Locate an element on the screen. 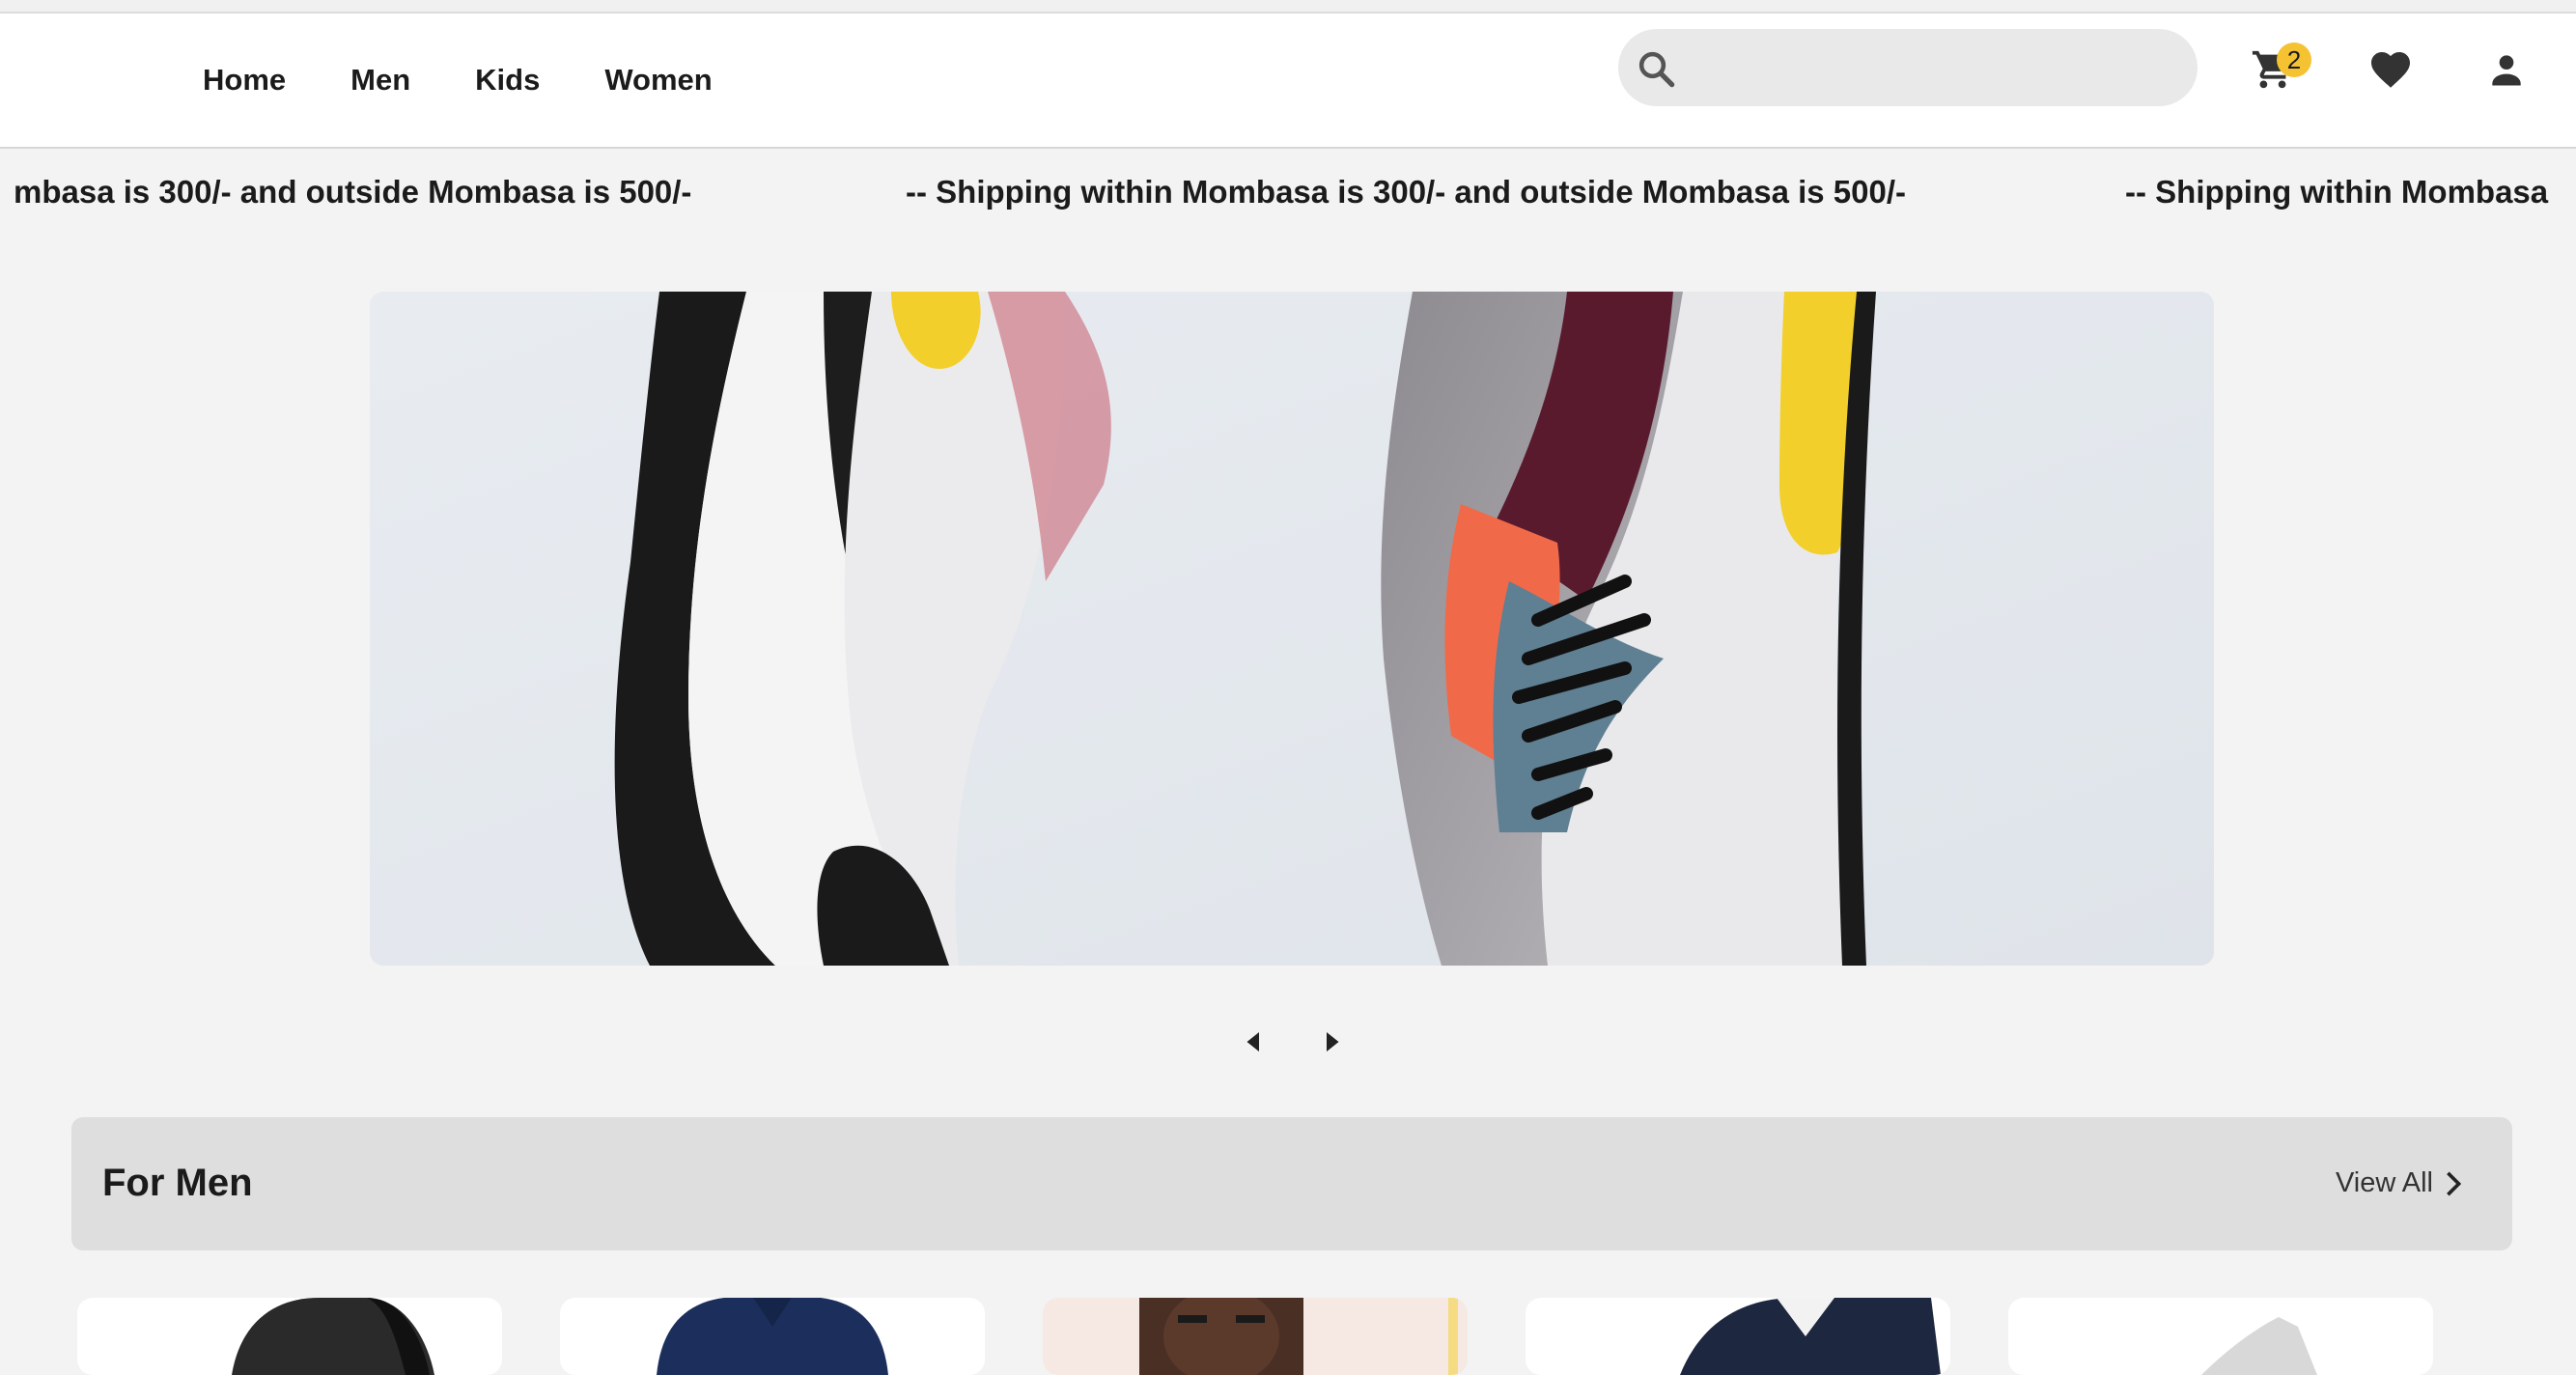  product-card-portrait is located at coordinates (1256, 1336).